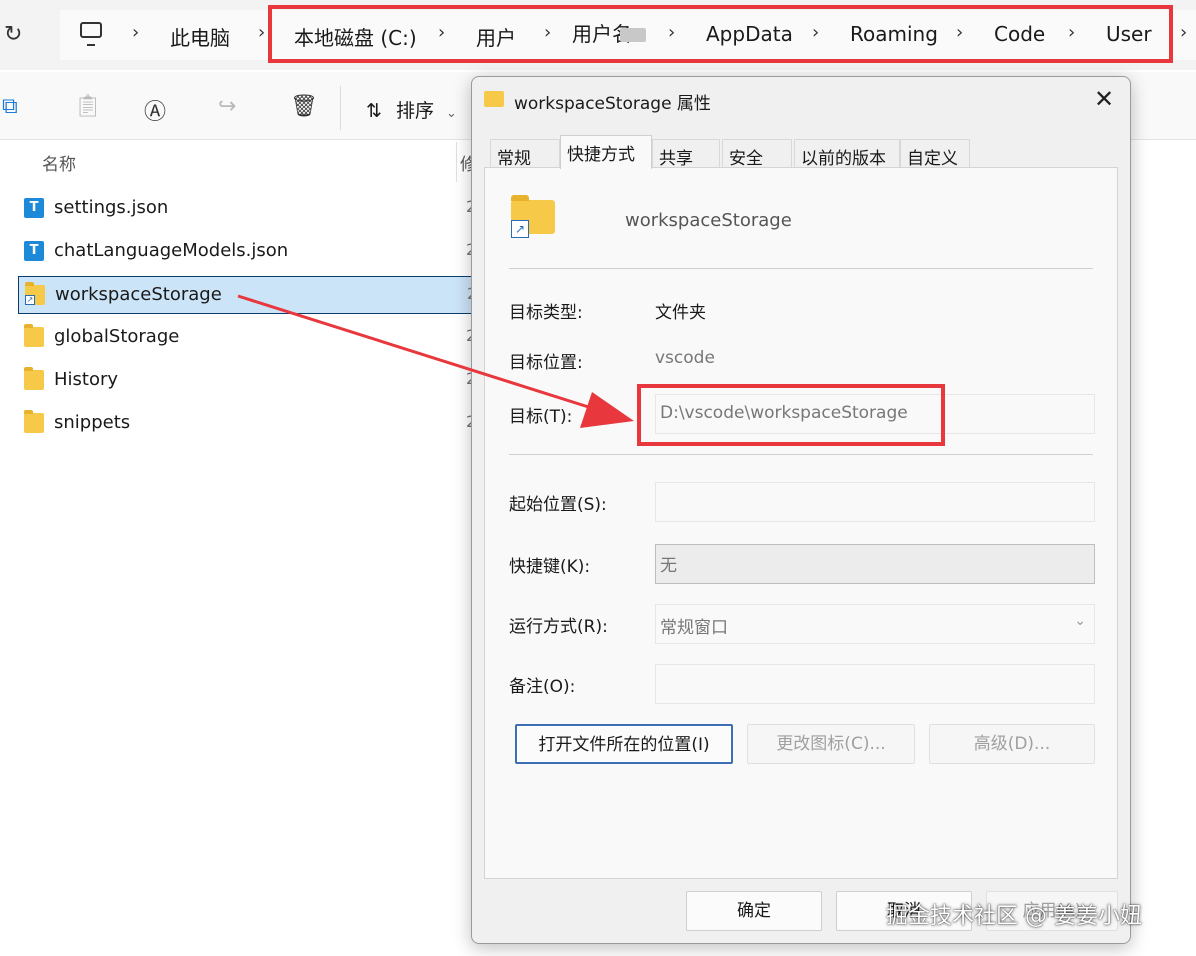 Image resolution: width=1196 pixels, height=956 pixels. Describe the element at coordinates (606, 152) in the screenshot. I see `tab-shortcut: 快捷方式` at that location.